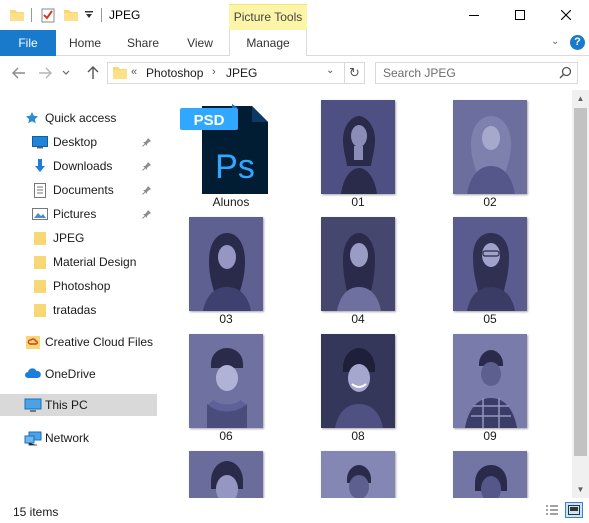  What do you see at coordinates (66, 405) in the screenshot?
I see `nav-label: This PC` at bounding box center [66, 405].